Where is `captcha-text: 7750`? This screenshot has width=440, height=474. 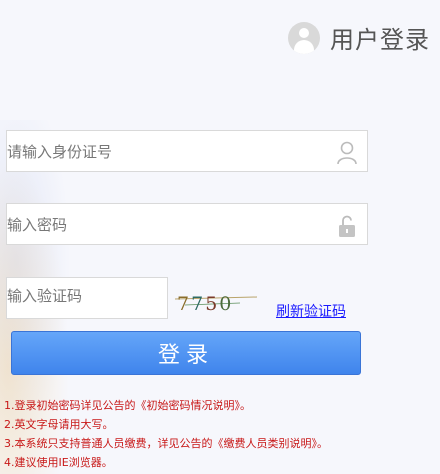 captcha-text: 7750 is located at coordinates (204, 303).